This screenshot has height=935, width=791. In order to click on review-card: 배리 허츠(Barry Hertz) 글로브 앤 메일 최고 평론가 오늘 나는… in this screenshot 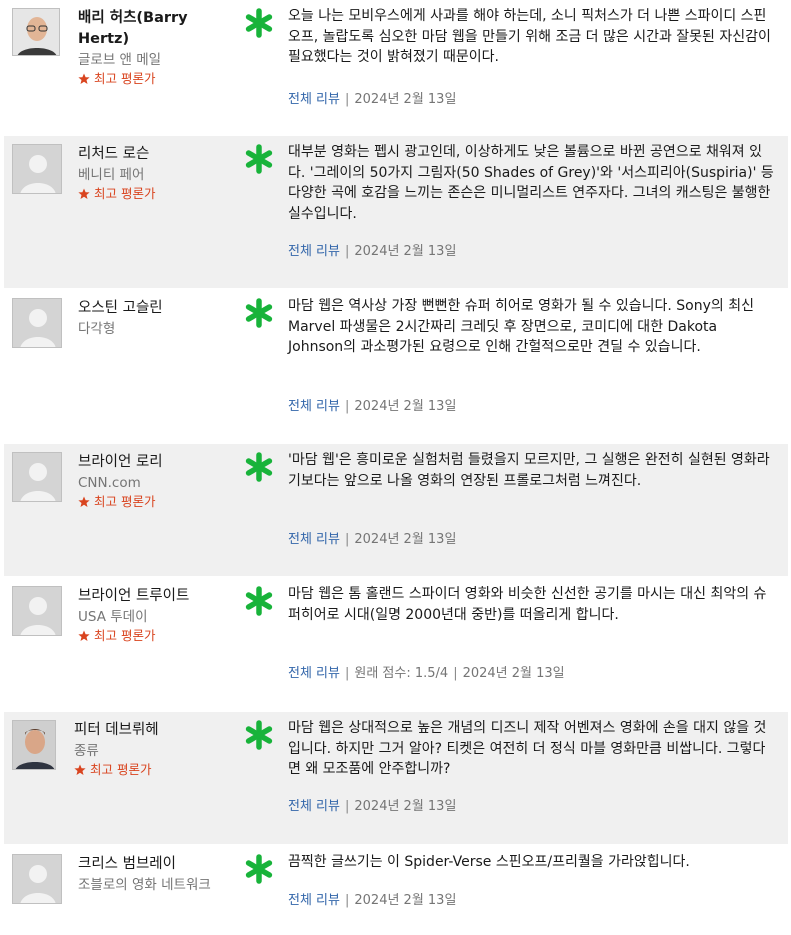, I will do `click(396, 67)`.